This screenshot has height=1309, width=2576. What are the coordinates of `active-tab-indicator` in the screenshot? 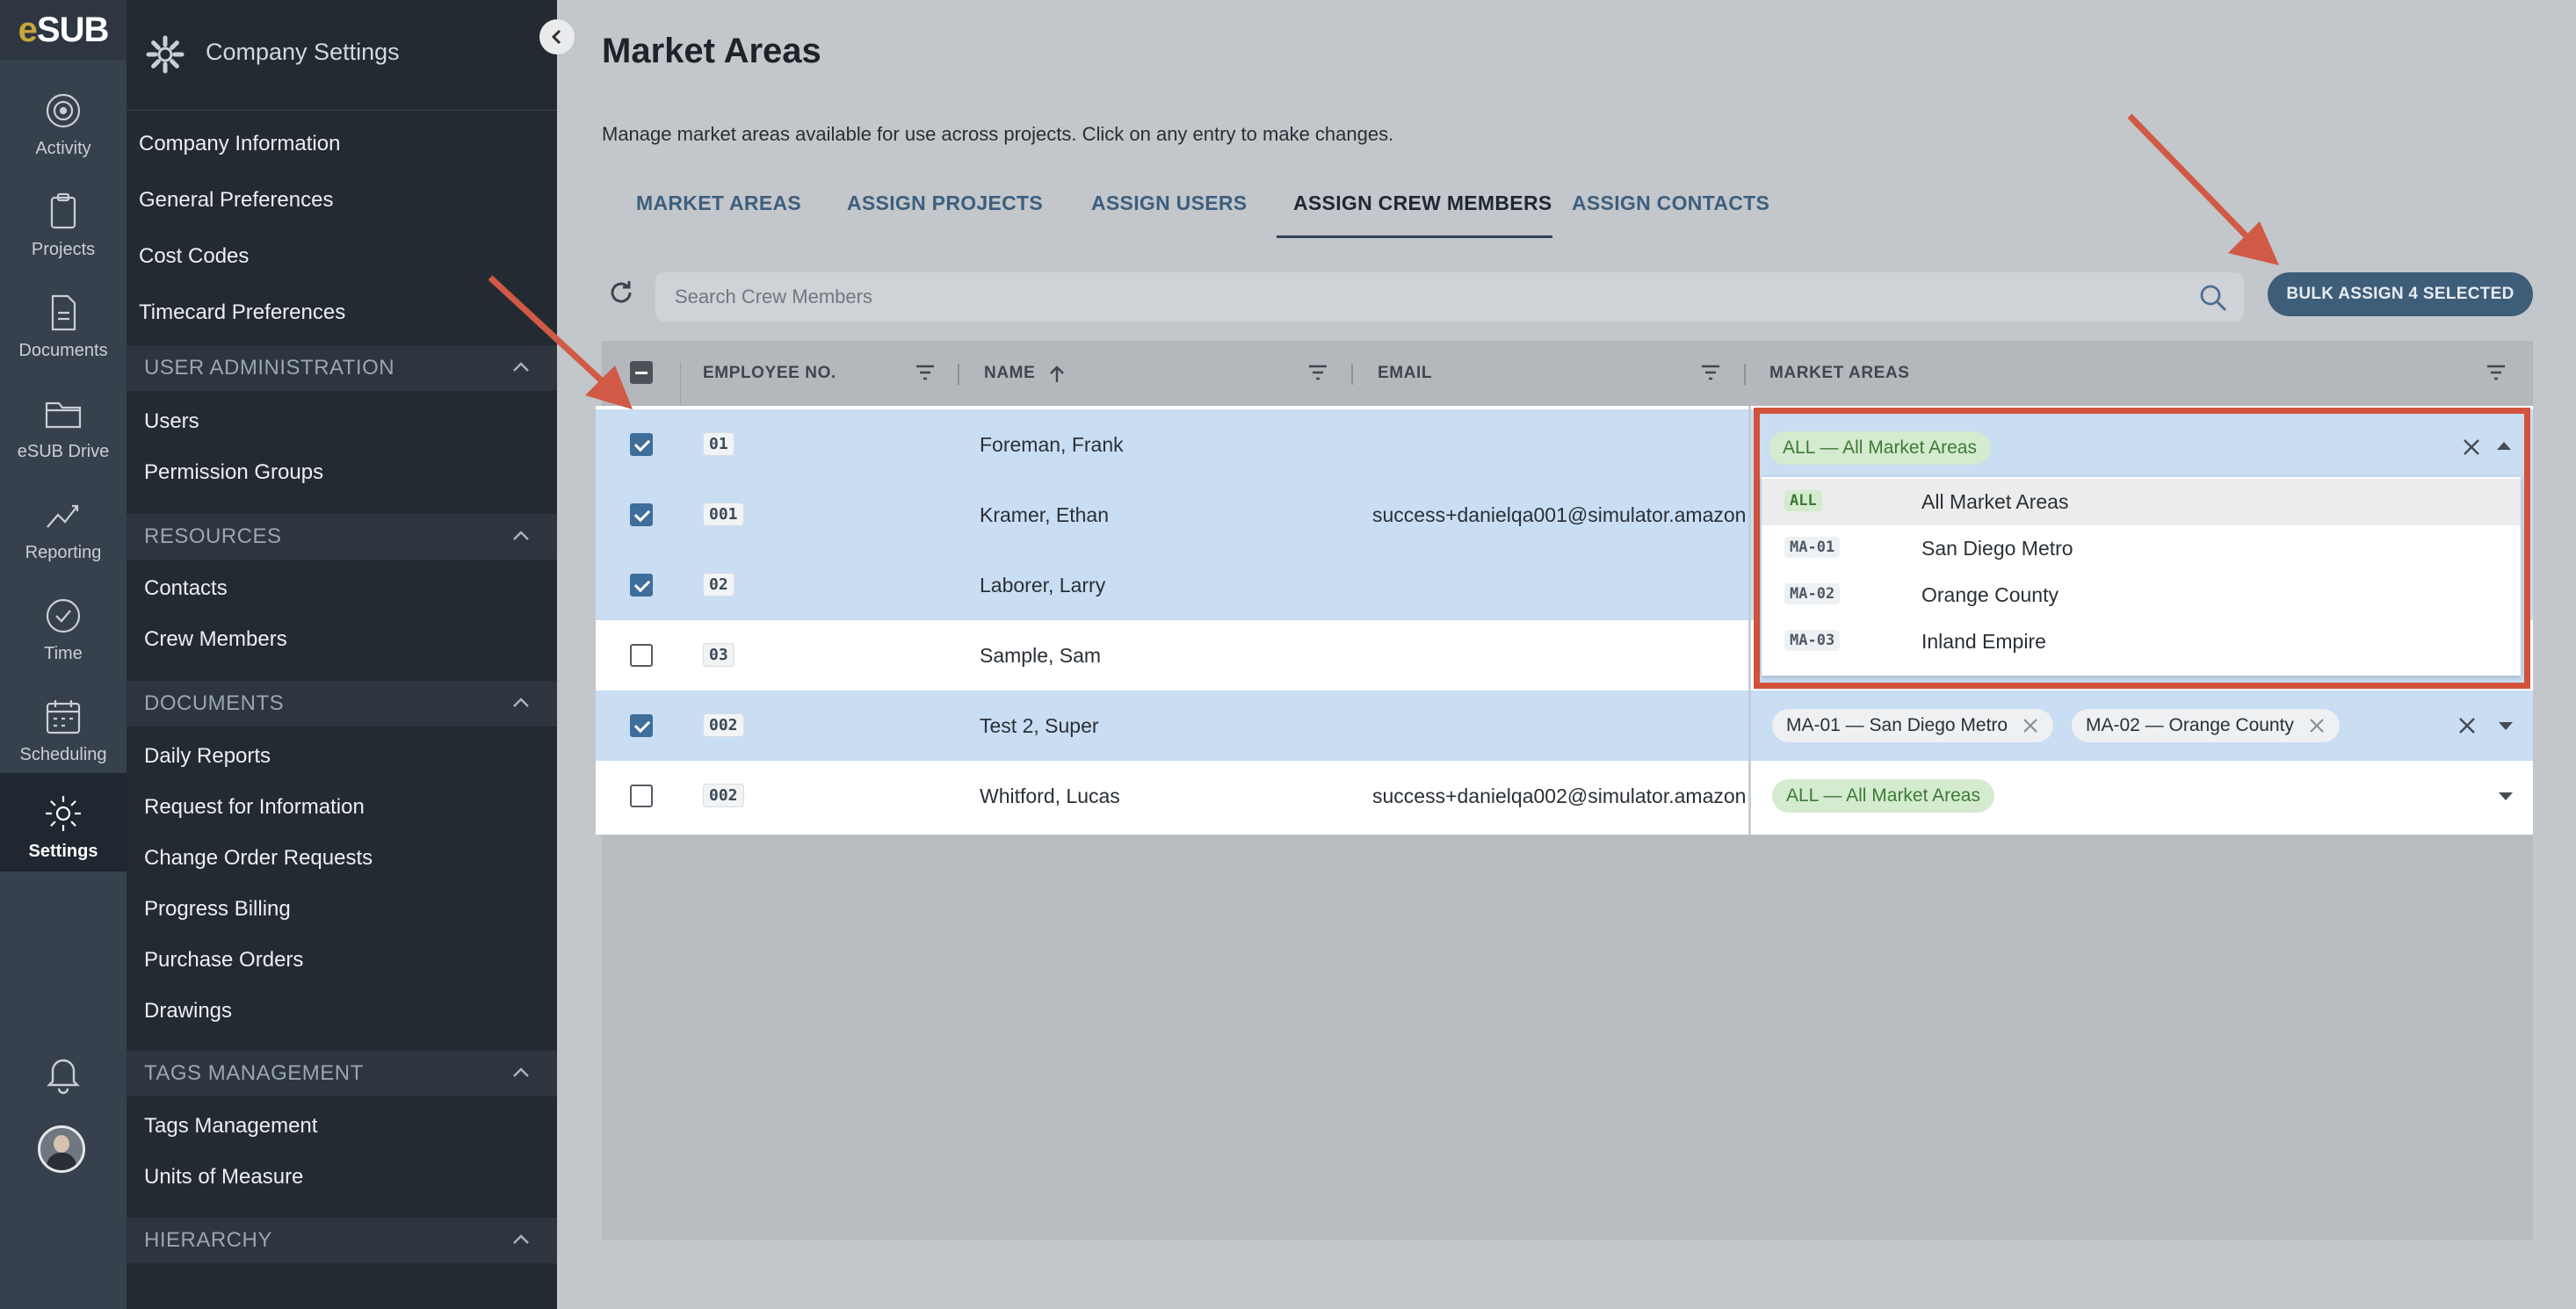 It's located at (1414, 237).